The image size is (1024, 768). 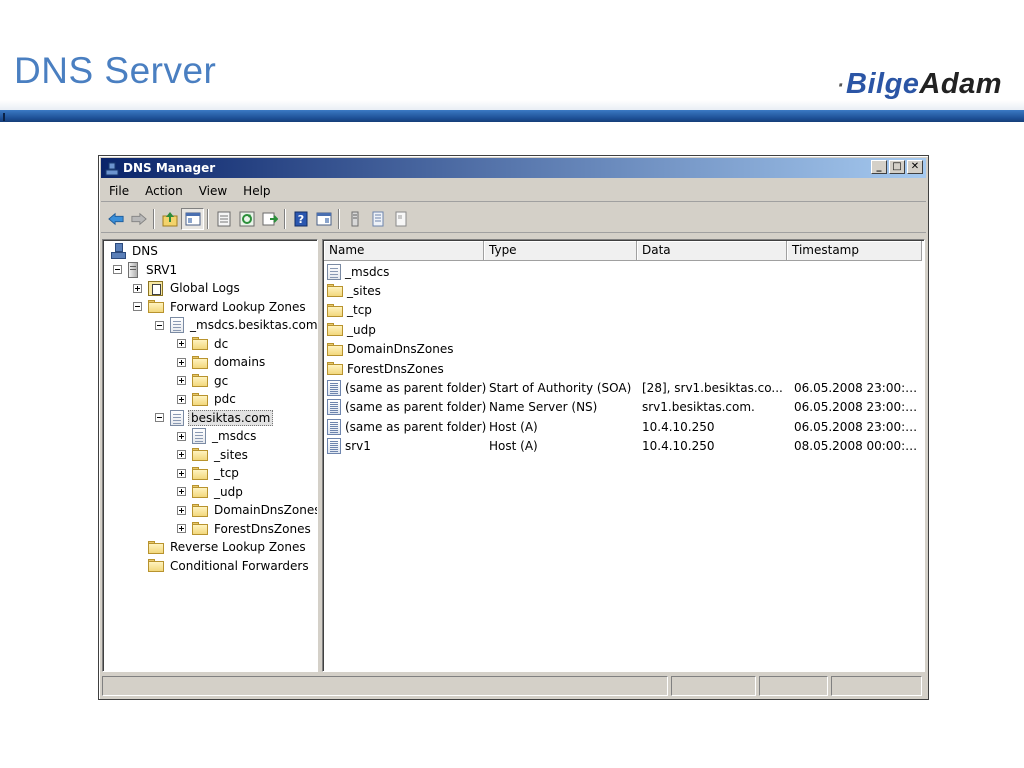 I want to click on column-header-timestamp: Timestamp, so click(x=854, y=251).